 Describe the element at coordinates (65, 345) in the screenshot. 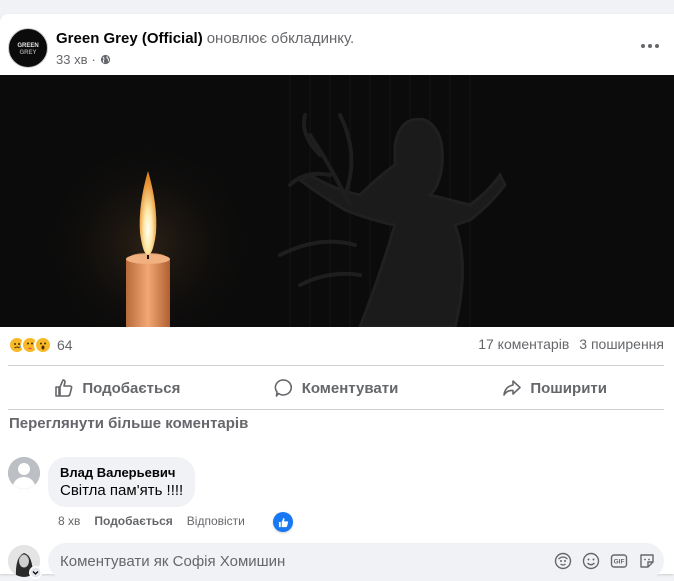

I see `reaction-count: 64` at that location.